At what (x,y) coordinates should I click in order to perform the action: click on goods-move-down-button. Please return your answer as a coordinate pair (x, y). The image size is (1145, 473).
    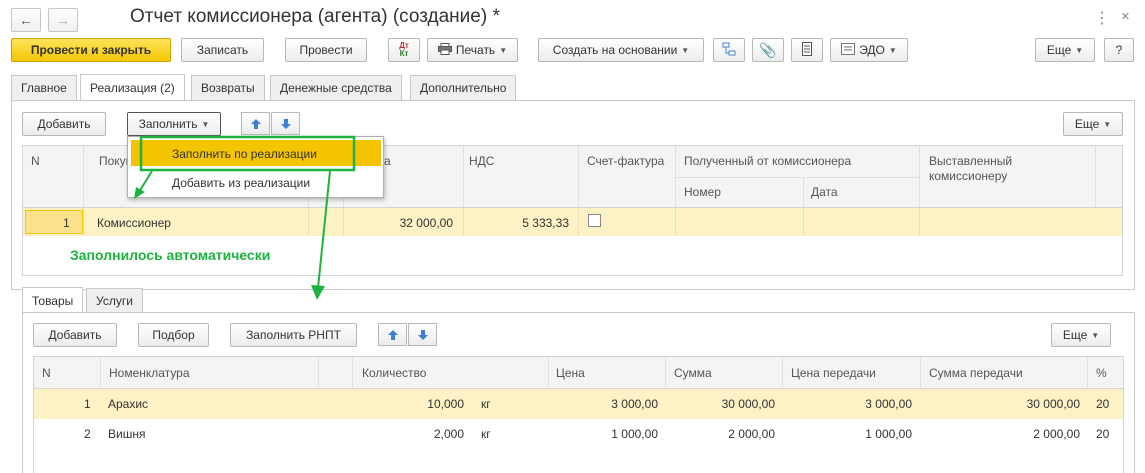
    Looking at the image, I should click on (422, 334).